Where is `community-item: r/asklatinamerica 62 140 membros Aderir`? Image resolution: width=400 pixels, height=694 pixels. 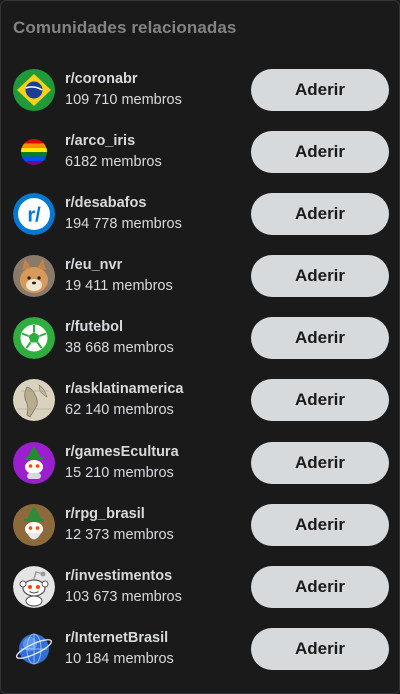 community-item: r/asklatinamerica 62 140 membros Aderir is located at coordinates (200, 399).